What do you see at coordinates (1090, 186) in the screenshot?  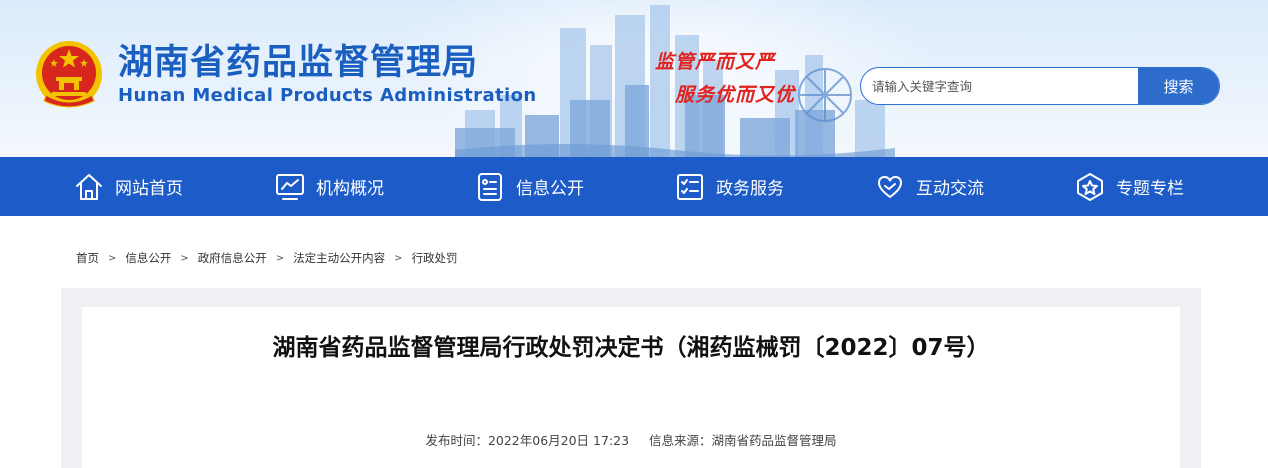 I see `star-badge-icon` at bounding box center [1090, 186].